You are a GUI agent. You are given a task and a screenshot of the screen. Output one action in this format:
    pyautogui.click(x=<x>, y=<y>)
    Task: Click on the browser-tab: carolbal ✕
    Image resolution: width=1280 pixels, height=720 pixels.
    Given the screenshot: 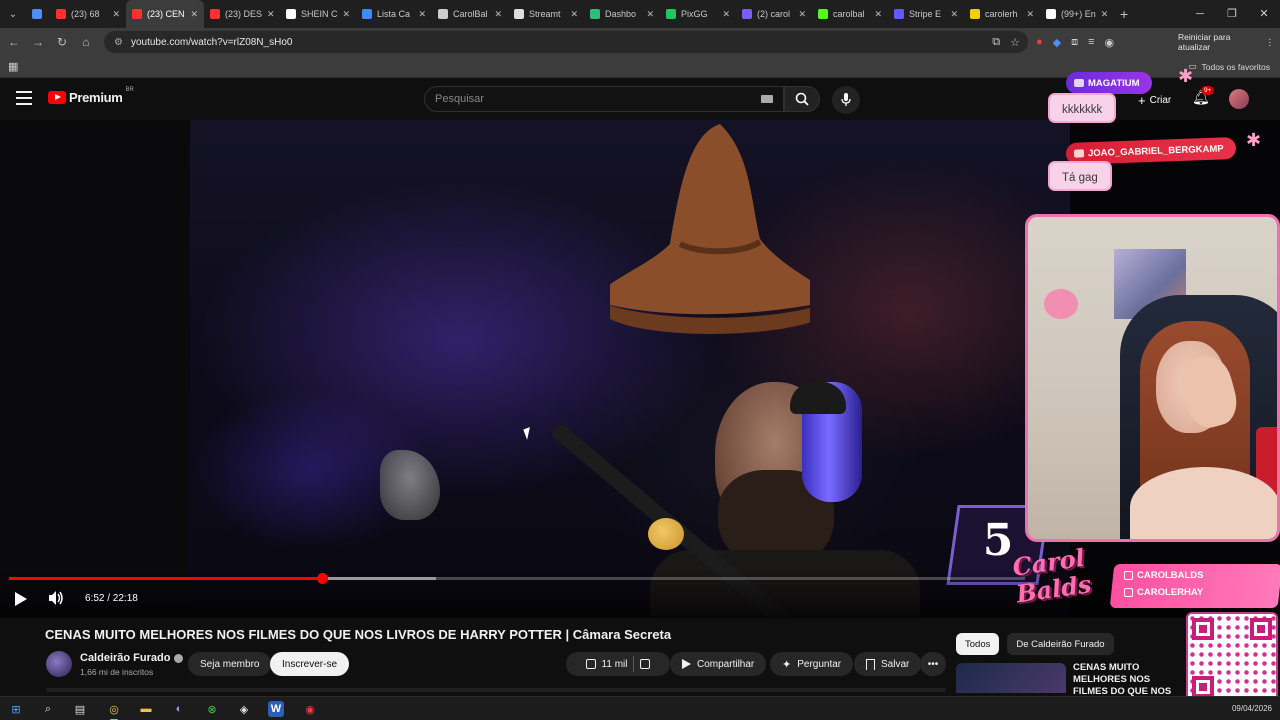 What is the action you would take?
    pyautogui.click(x=850, y=14)
    